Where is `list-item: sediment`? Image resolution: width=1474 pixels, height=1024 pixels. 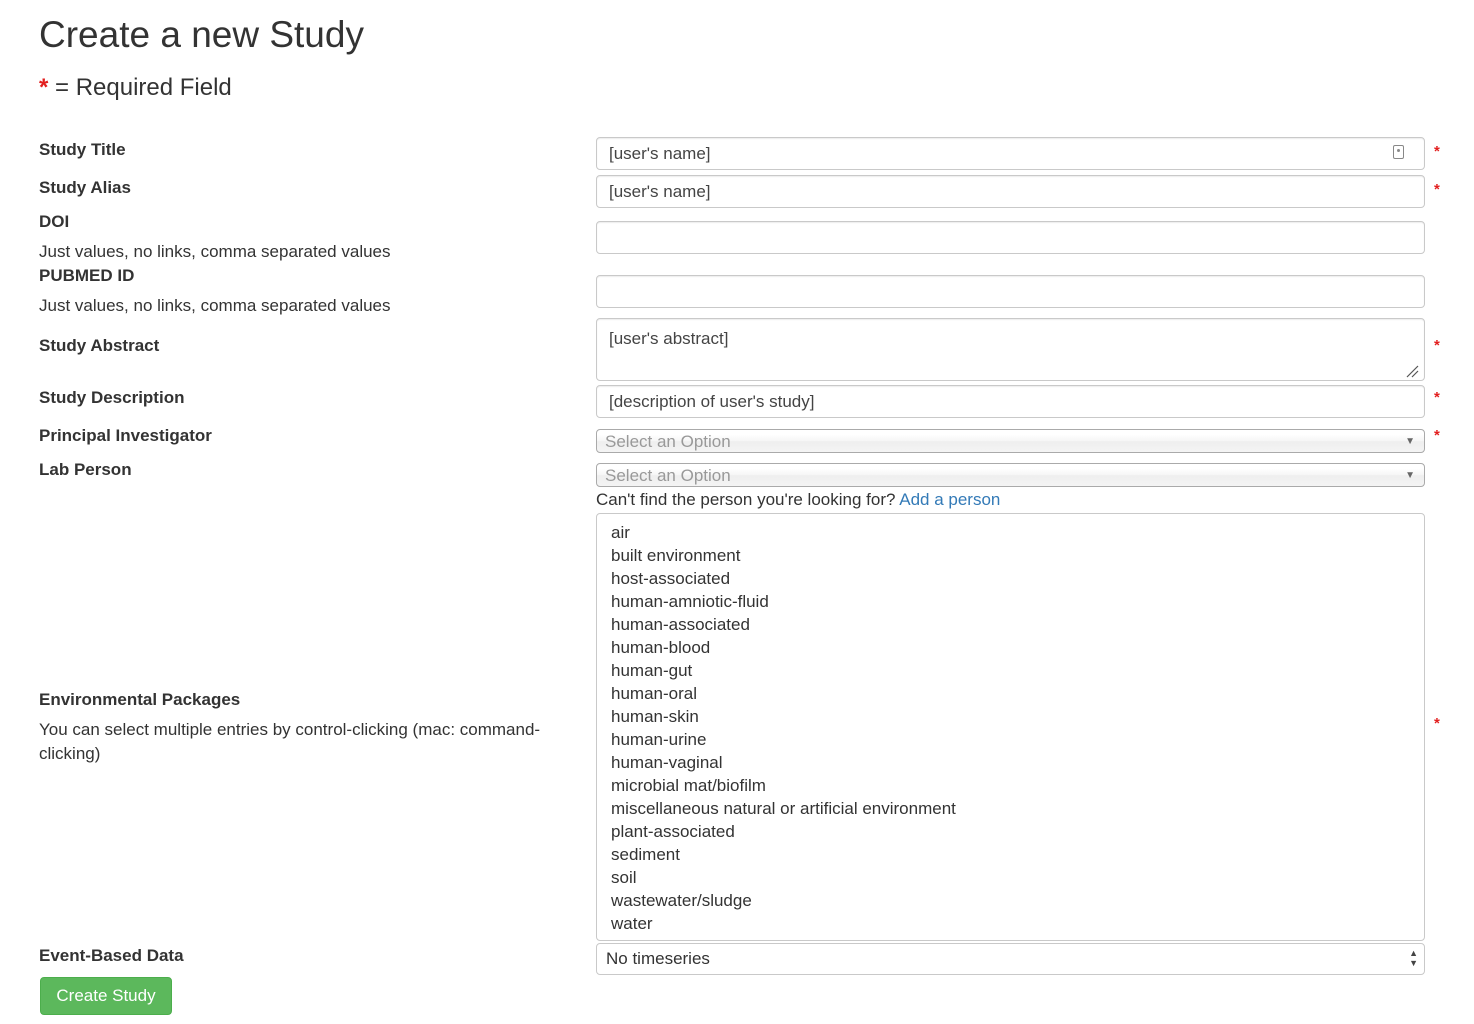 list-item: sediment is located at coordinates (1010, 854).